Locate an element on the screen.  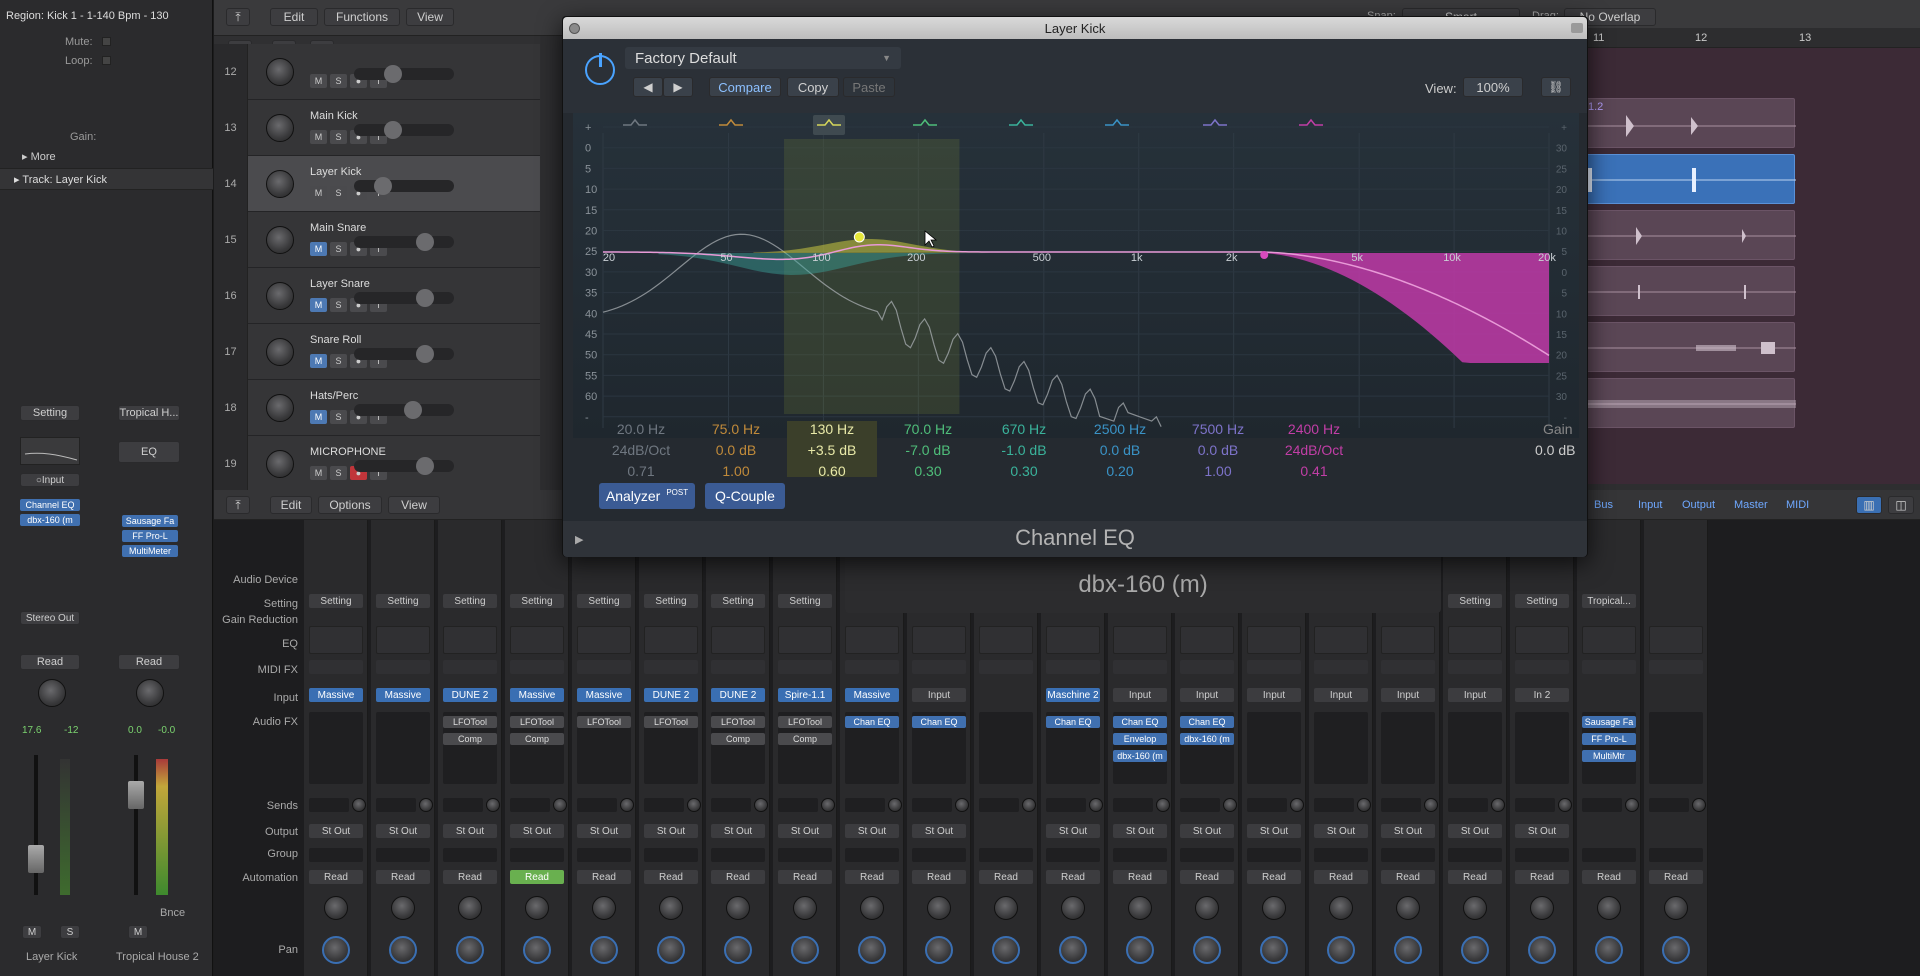
band-4-values: 70.0 Hz -7.0 dB 0.30 is located at coordinates (928, 452).